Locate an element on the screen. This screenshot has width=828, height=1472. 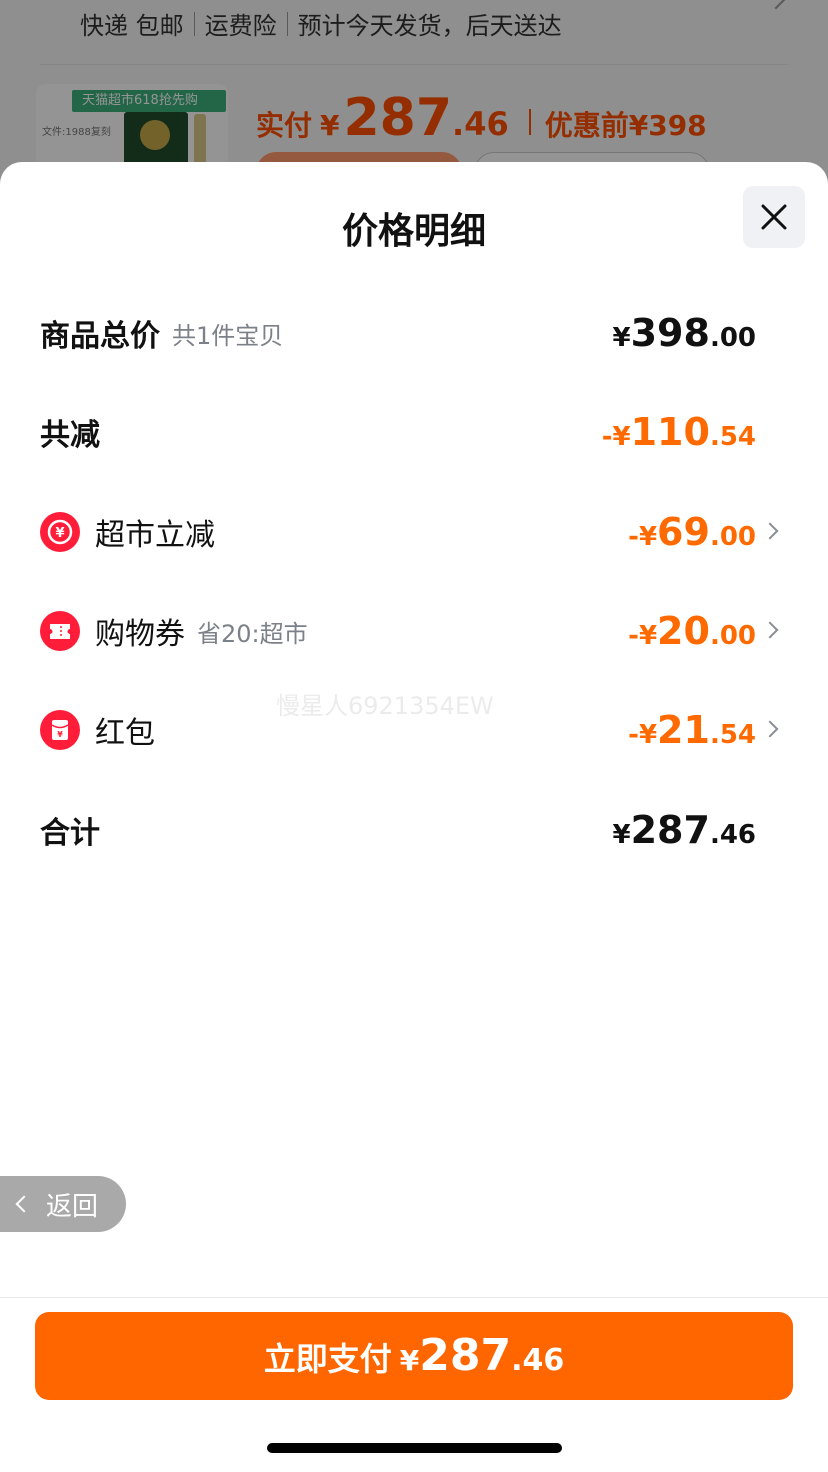
pay-now-button: 立即支付 ¥ 287 .46 is located at coordinates (414, 1356).